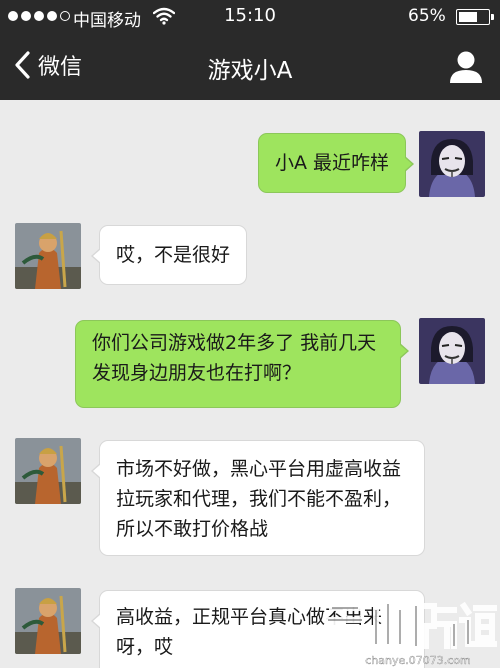 The image size is (500, 668). I want to click on nav-bar: 微信 游戏小A, so click(250, 66).